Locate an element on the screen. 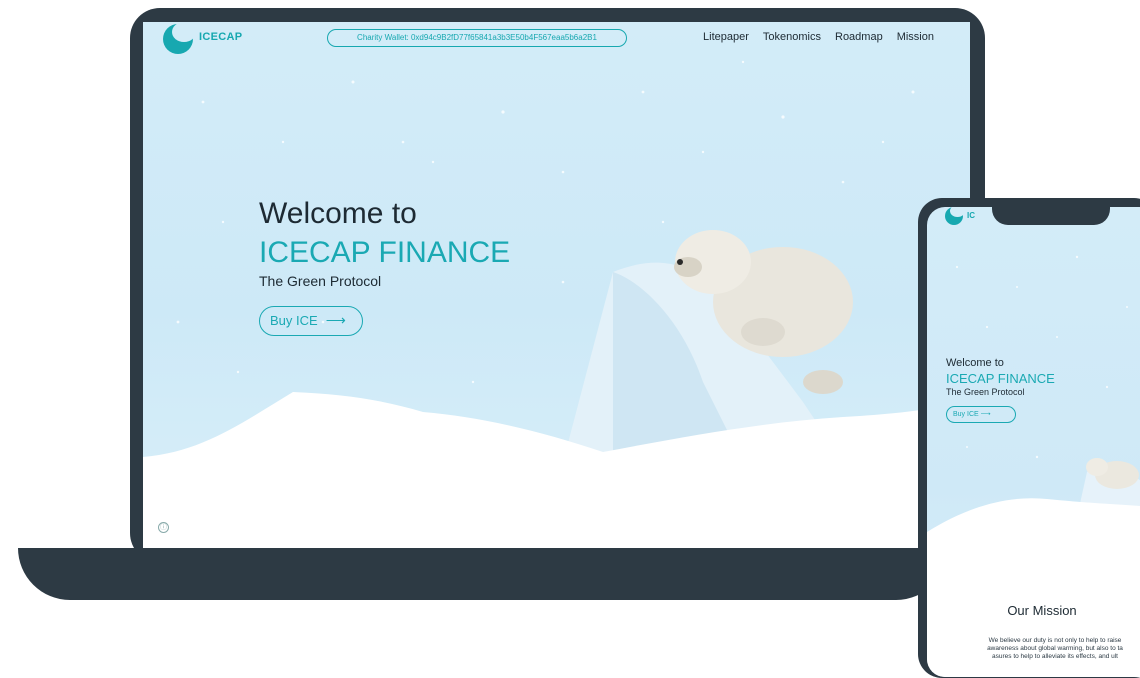 This screenshot has width=1140, height=678. nav-item-mission: Mission is located at coordinates (915, 37).